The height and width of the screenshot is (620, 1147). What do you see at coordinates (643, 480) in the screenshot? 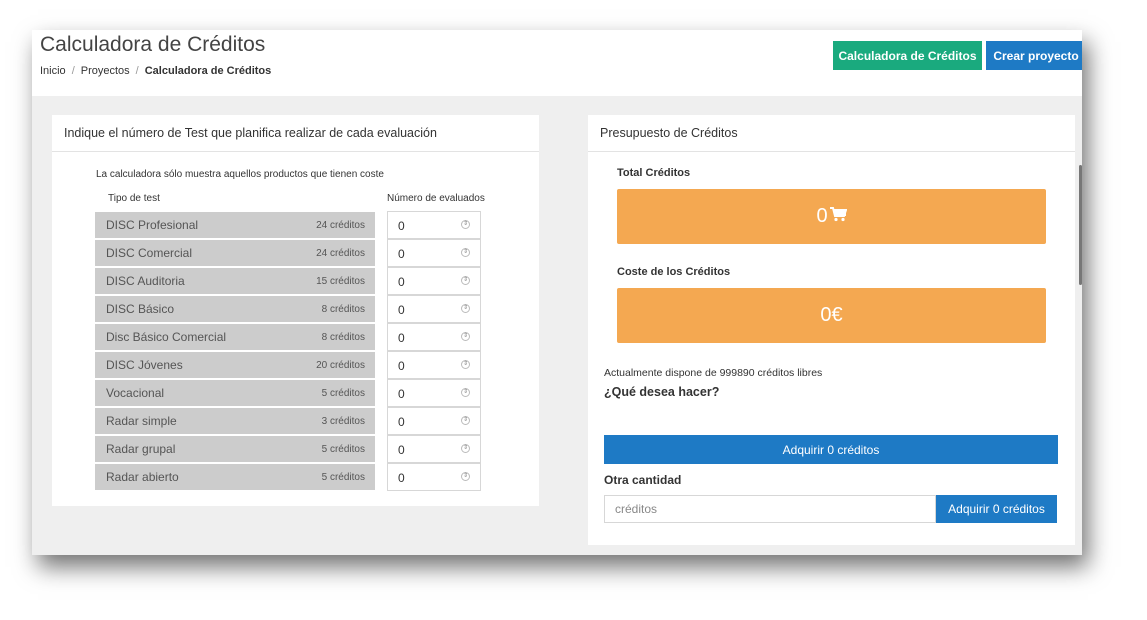
I see `other-amount-label: Otra cantidad` at bounding box center [643, 480].